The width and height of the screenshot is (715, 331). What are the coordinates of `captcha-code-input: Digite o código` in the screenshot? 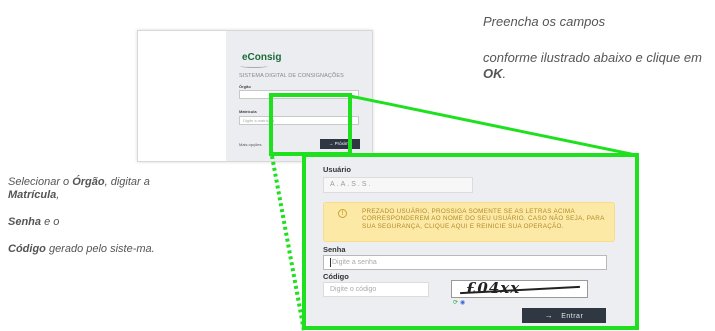 It's located at (376, 289).